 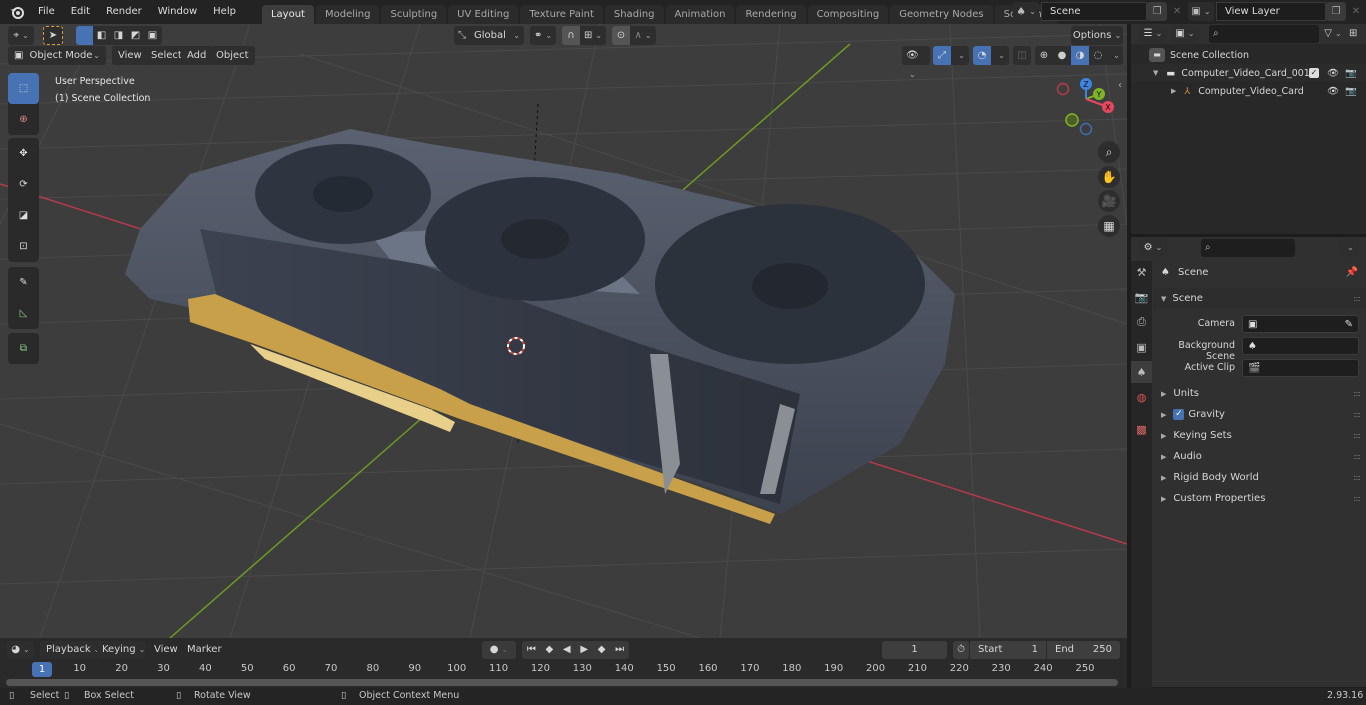 I want to click on tab-uv-editing: UV Editing, so click(x=483, y=14).